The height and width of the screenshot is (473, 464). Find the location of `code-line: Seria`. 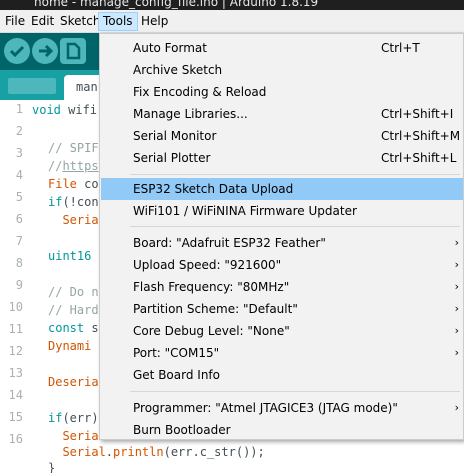

code-line: Seria is located at coordinates (73, 436).